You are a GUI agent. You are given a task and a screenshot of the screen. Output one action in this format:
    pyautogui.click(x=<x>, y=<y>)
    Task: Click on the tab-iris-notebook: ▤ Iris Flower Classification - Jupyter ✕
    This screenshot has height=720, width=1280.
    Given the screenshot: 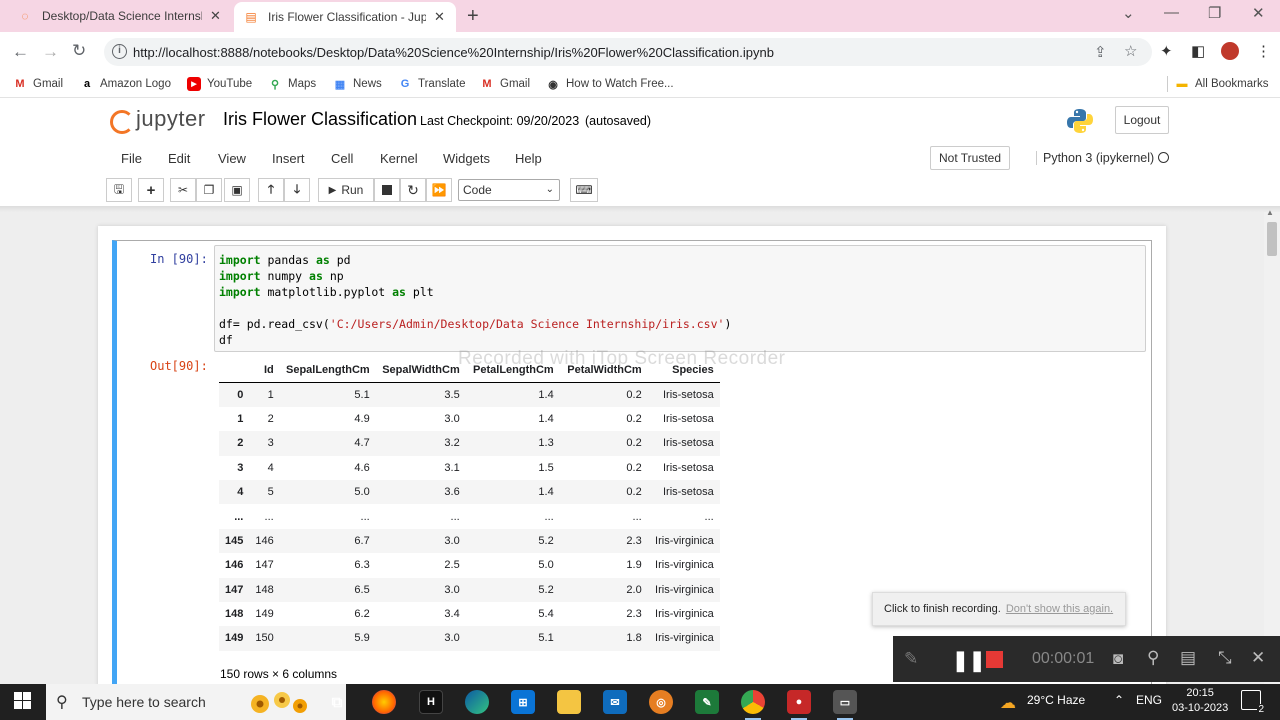 What is the action you would take?
    pyautogui.click(x=345, y=17)
    